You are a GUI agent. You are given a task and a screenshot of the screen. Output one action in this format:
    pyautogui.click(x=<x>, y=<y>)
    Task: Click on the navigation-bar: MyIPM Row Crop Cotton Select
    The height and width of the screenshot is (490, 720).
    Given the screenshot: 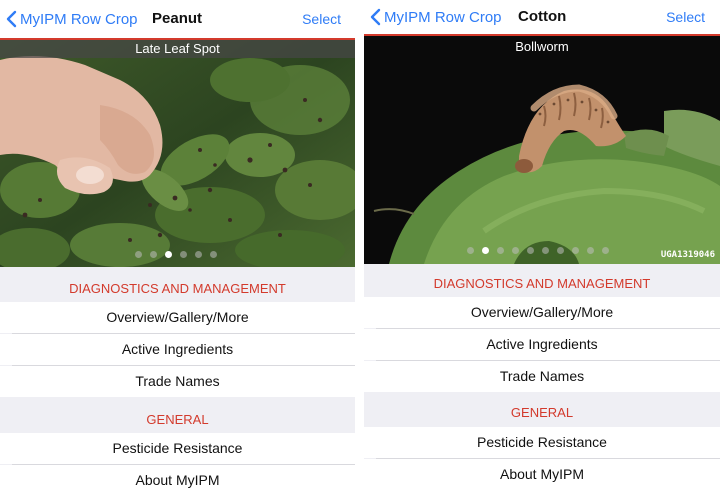 What is the action you would take?
    pyautogui.click(x=542, y=17)
    